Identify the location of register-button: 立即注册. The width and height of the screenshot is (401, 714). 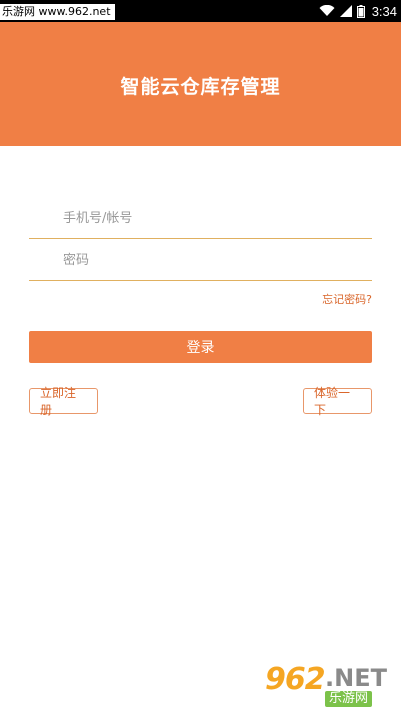
(63, 401).